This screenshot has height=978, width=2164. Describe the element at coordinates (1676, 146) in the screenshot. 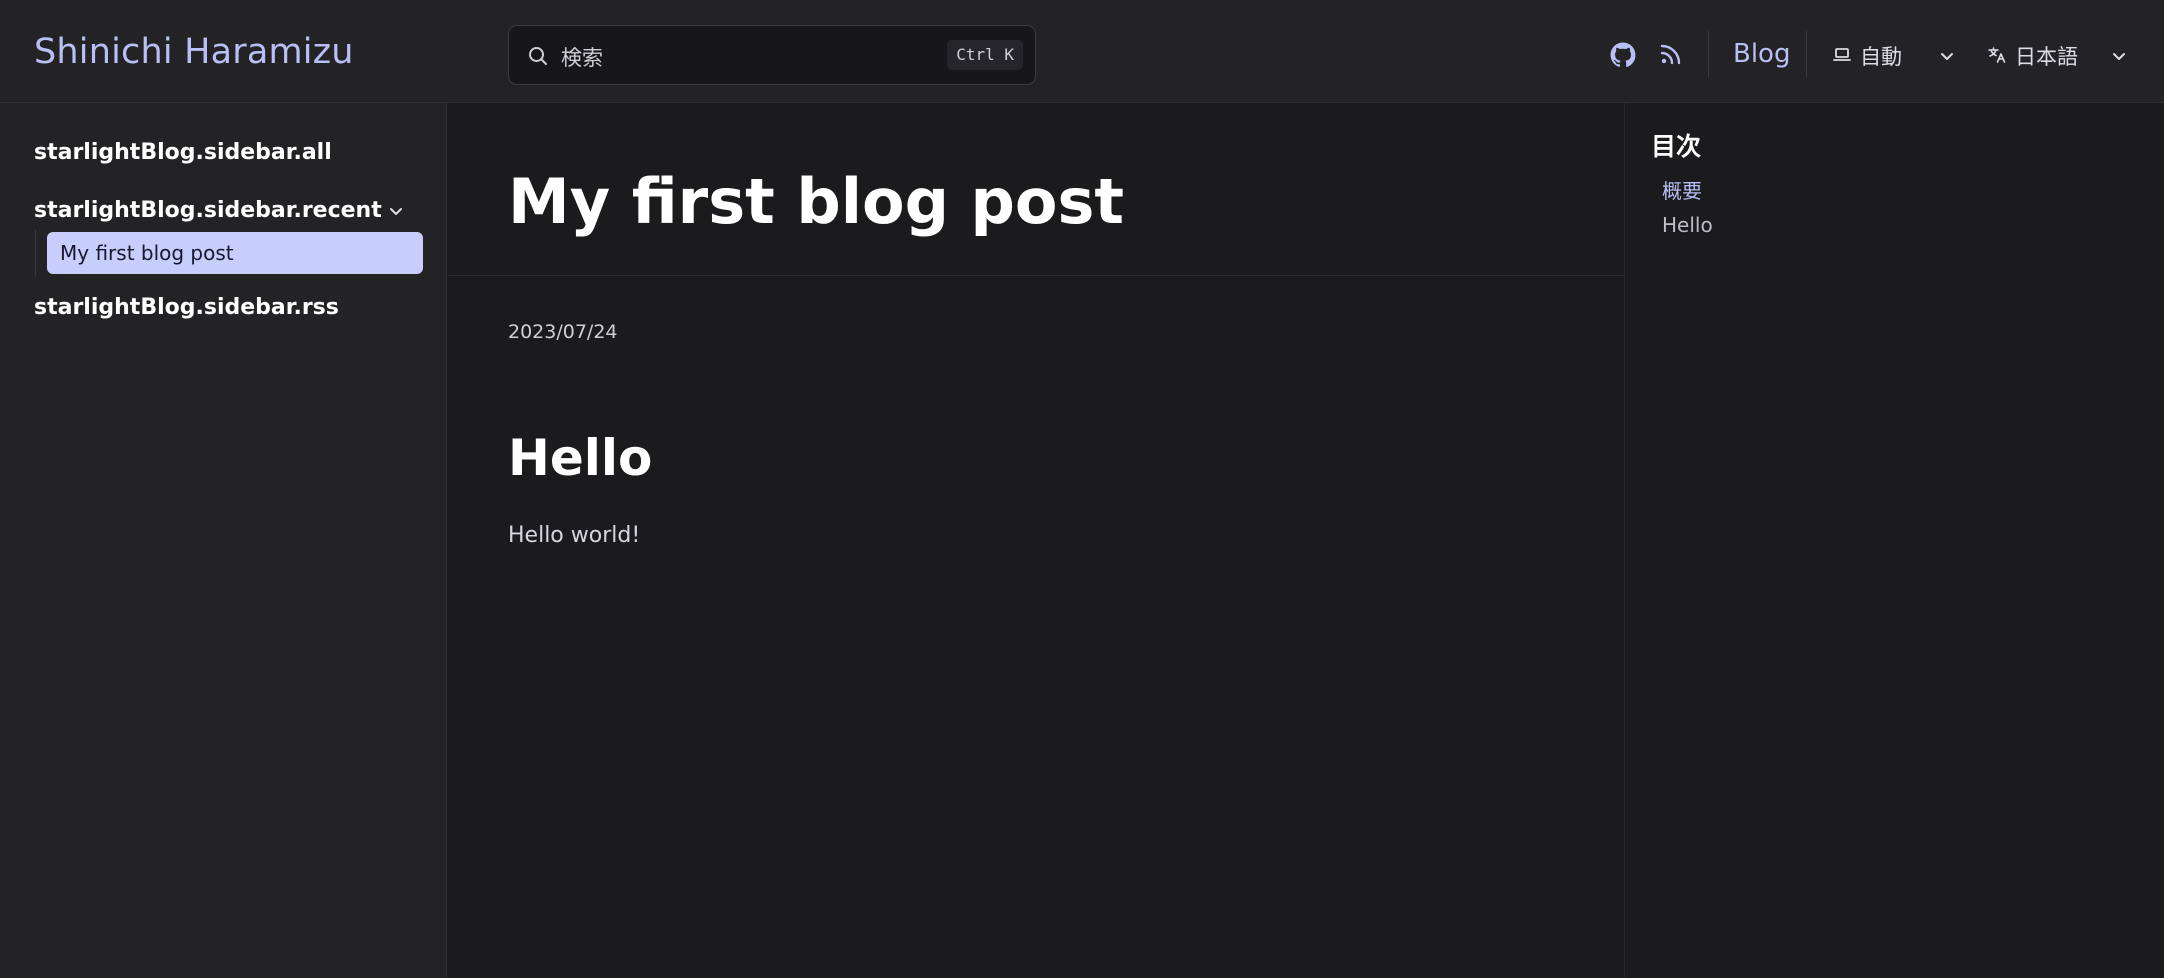

I see `toc-title: 目次` at that location.